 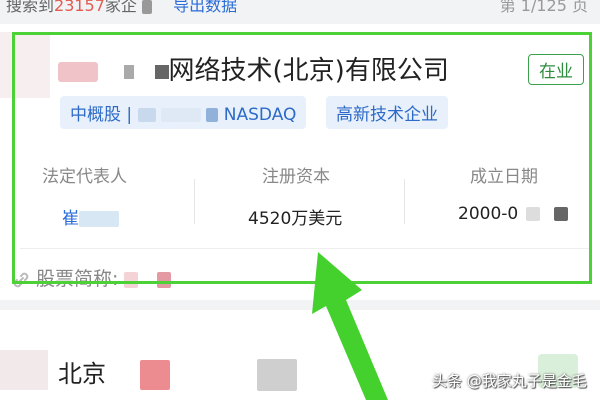 I want to click on date-value: 2000-0, so click(x=513, y=214).